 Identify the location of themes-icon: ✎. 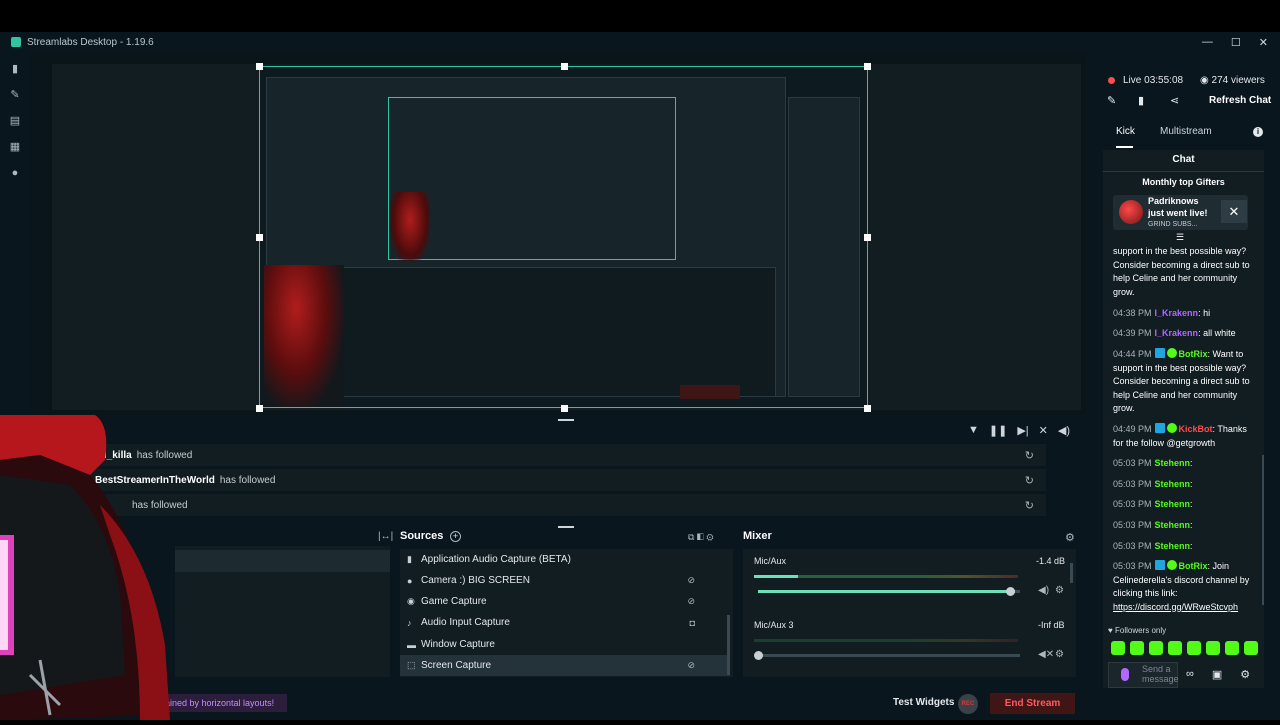
(15, 95).